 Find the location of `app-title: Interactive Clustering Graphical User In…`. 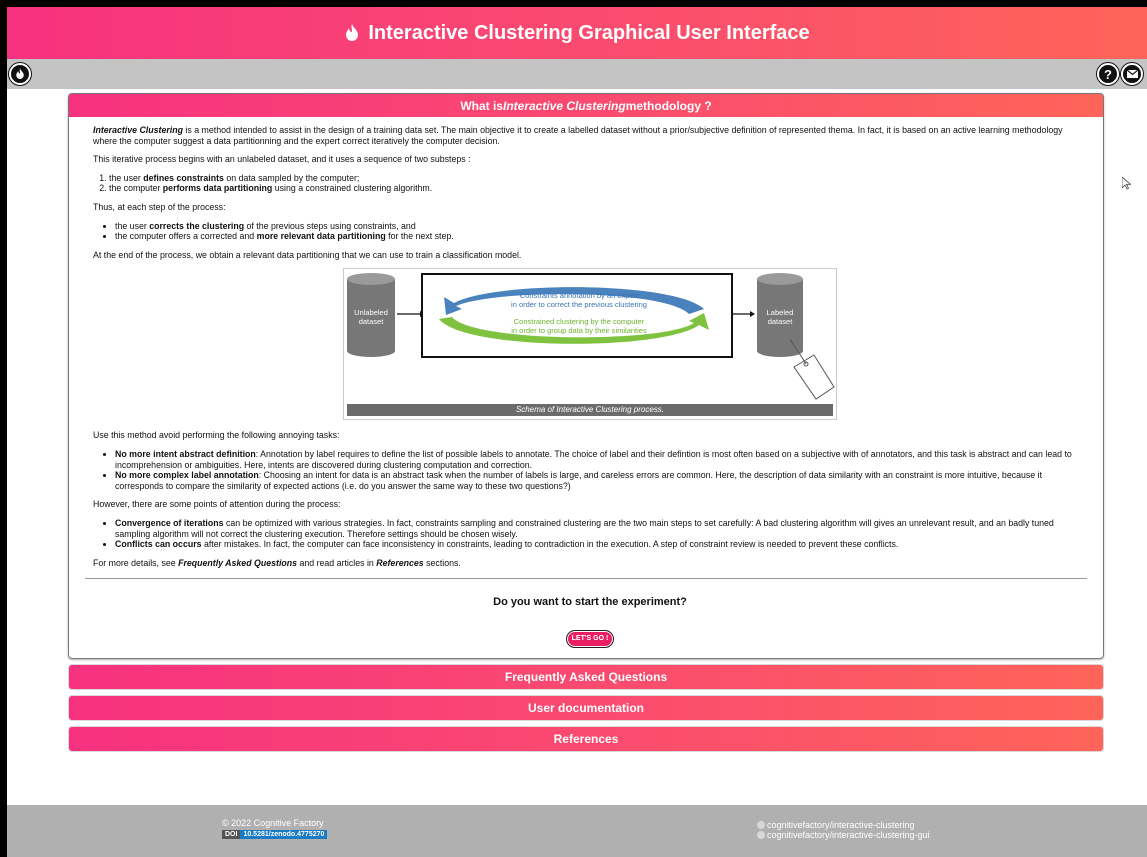

app-title: Interactive Clustering Graphical User In… is located at coordinates (589, 32).